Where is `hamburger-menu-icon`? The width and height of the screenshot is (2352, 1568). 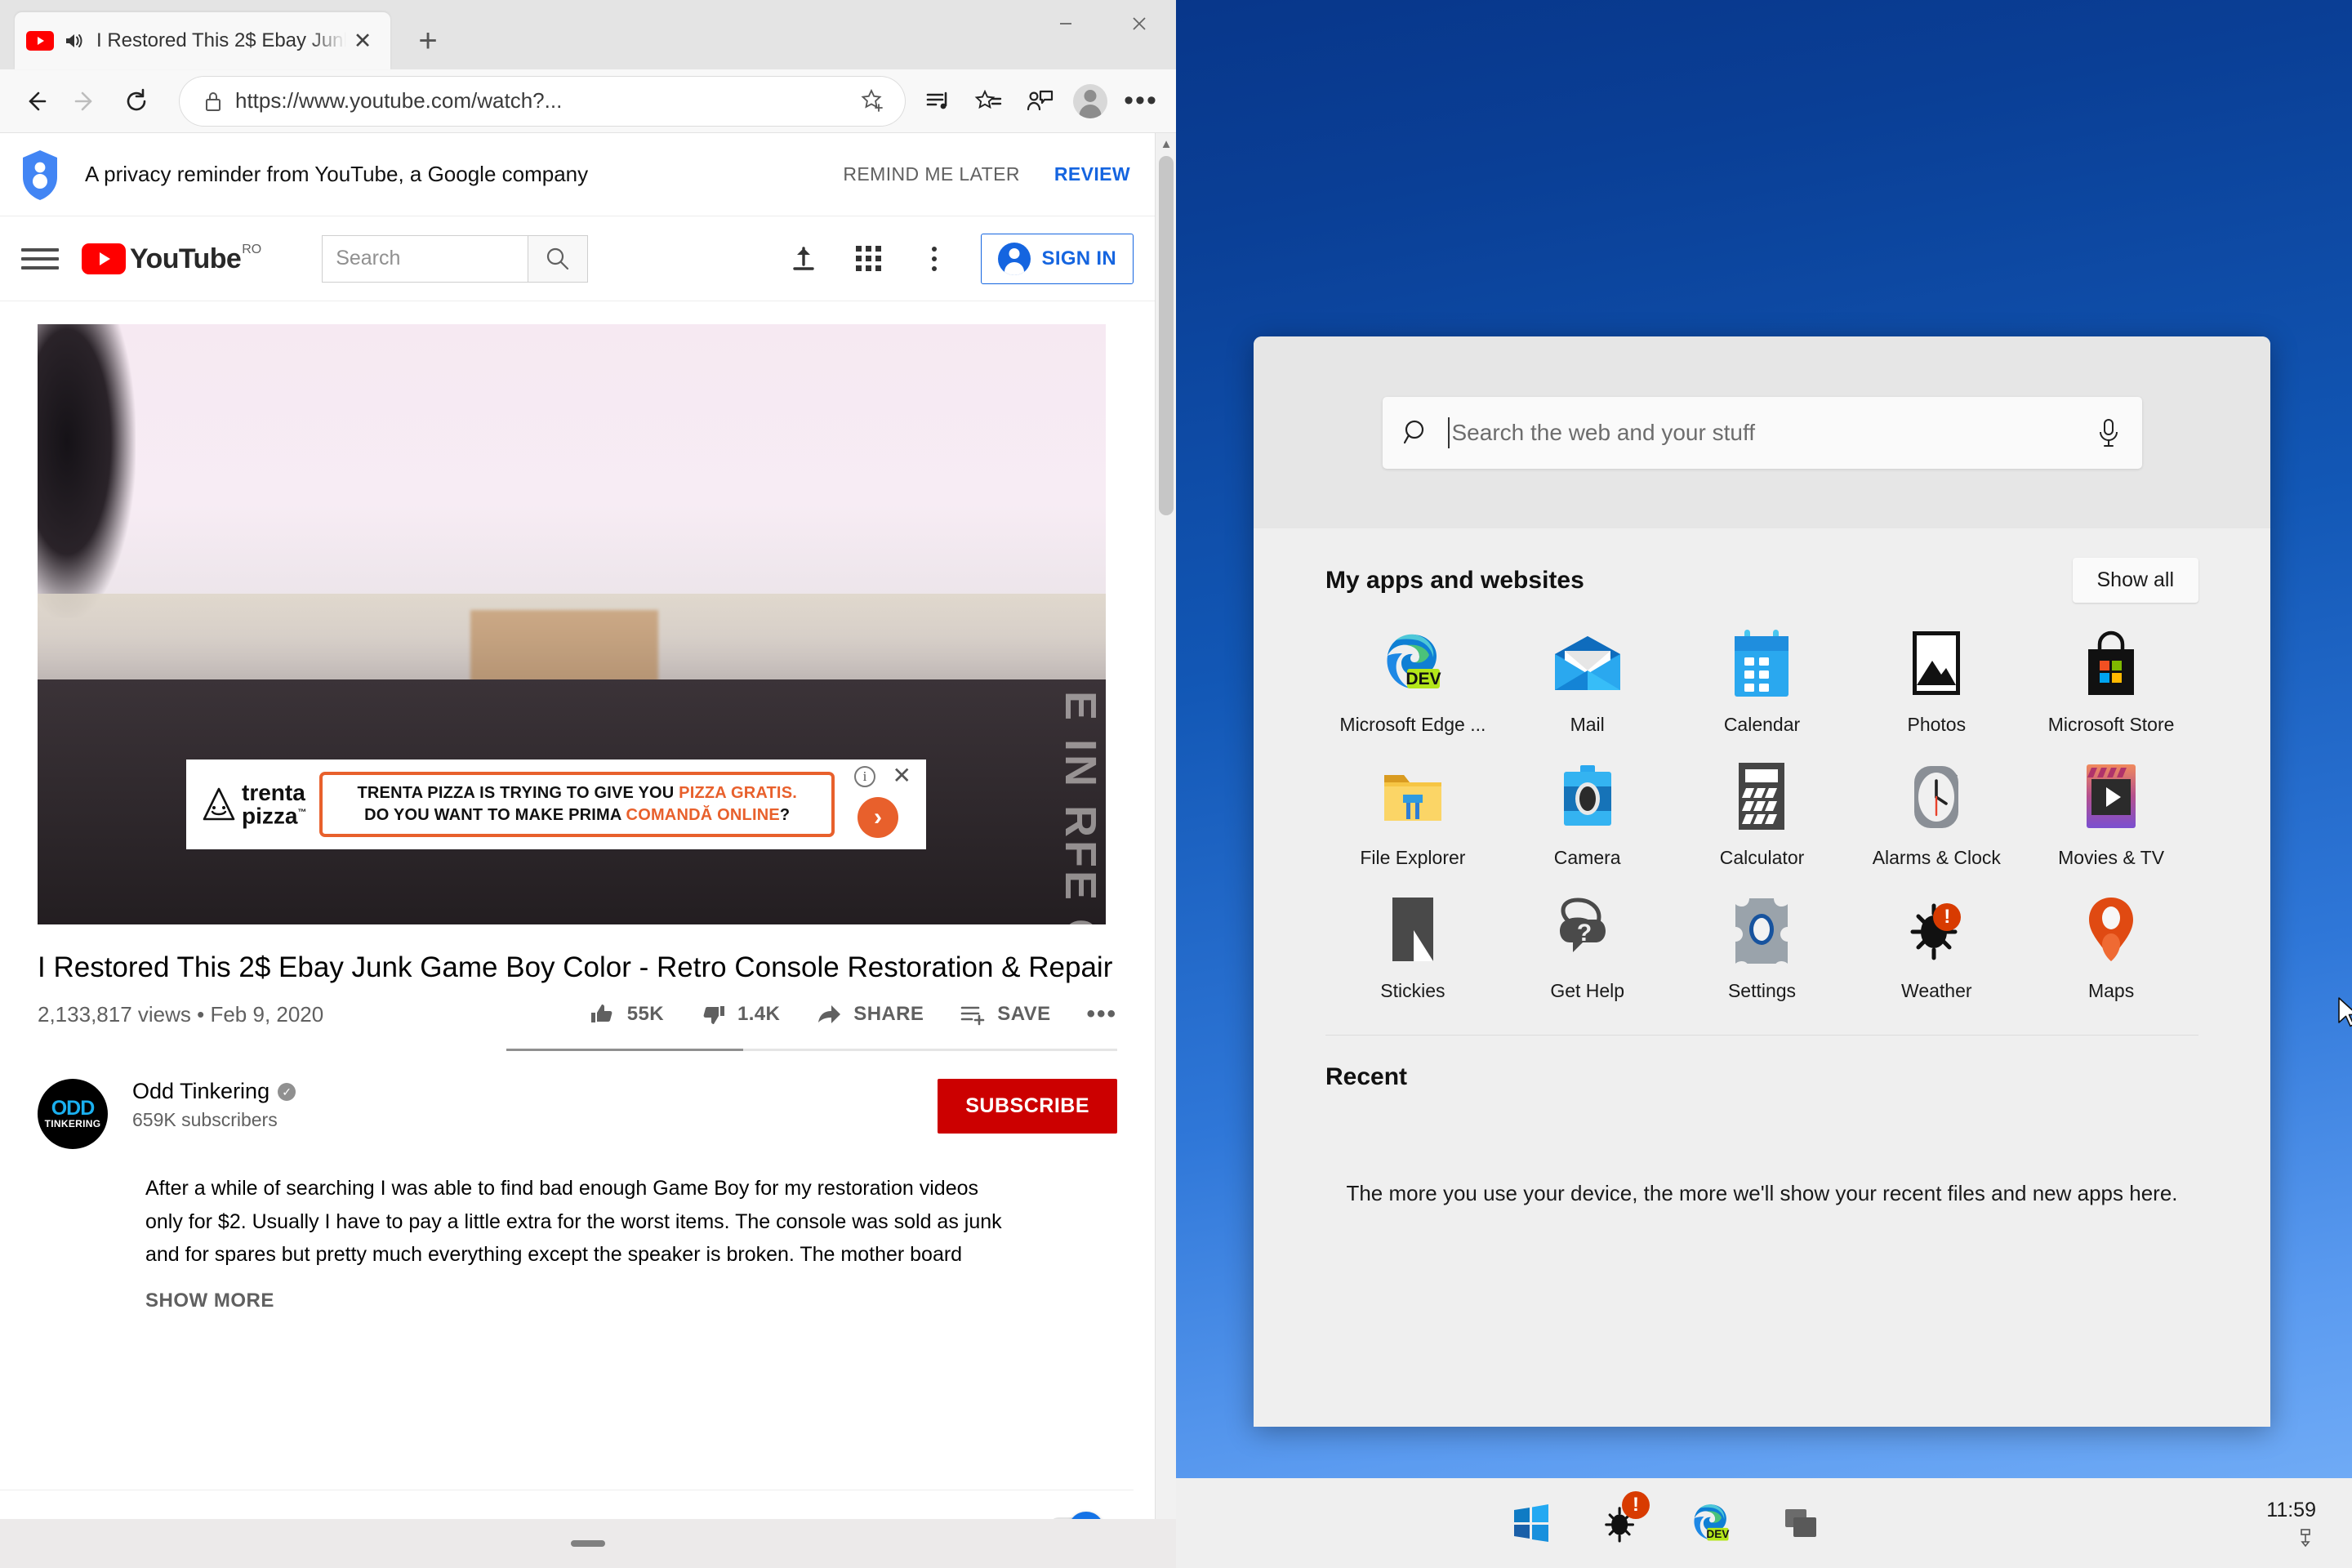
hamburger-menu-icon is located at coordinates (40, 259).